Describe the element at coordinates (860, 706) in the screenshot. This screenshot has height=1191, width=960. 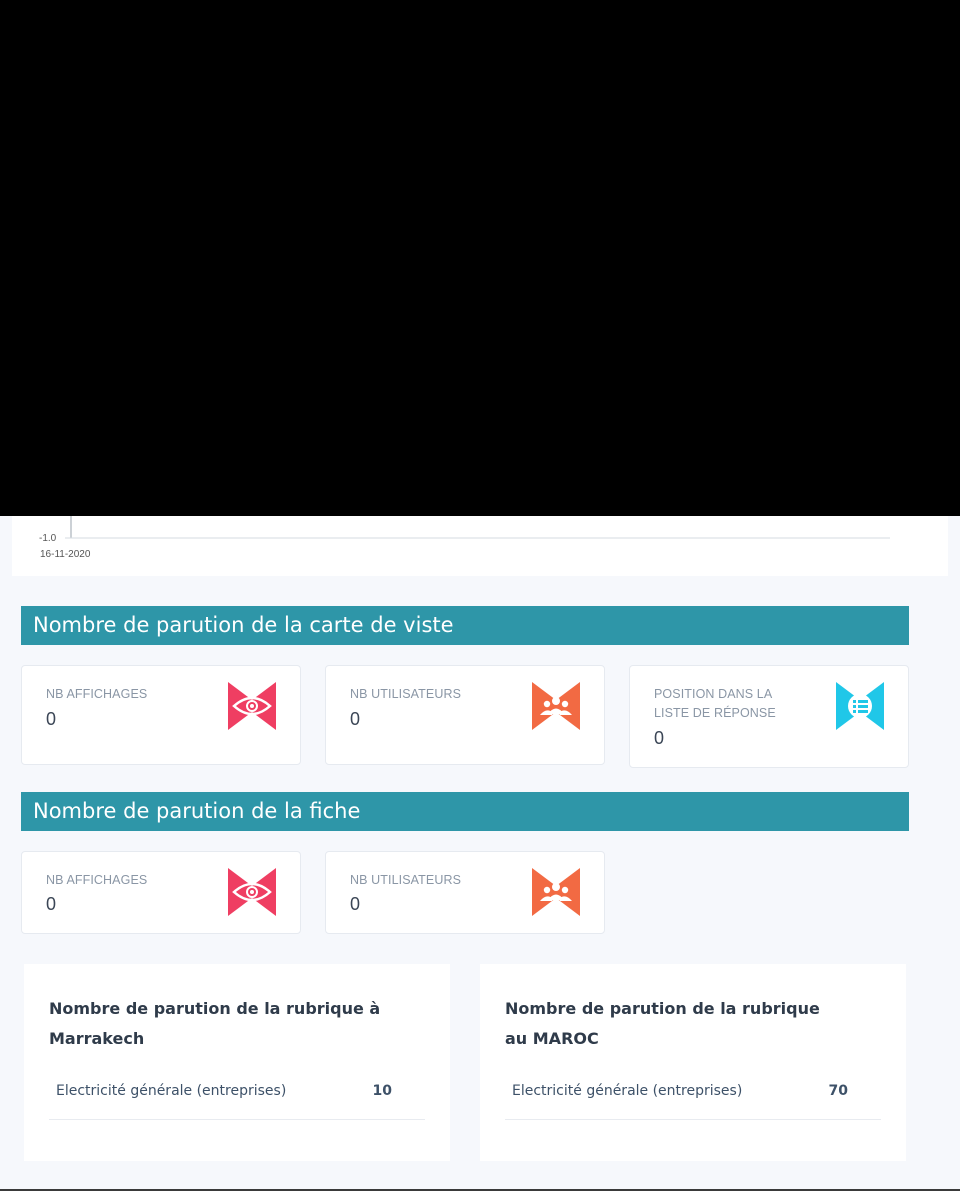
I see `list-icon` at that location.